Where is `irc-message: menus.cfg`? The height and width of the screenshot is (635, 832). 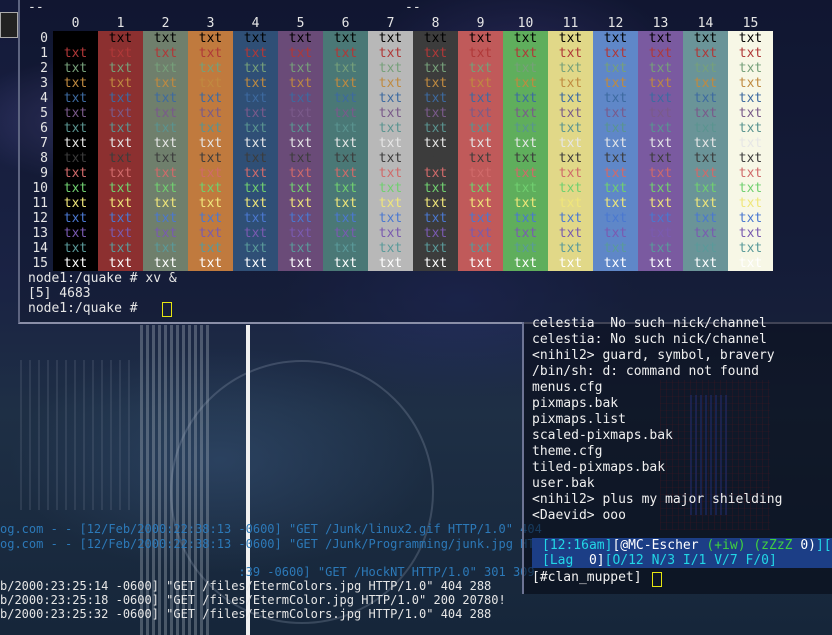
irc-message: menus.cfg is located at coordinates (567, 387).